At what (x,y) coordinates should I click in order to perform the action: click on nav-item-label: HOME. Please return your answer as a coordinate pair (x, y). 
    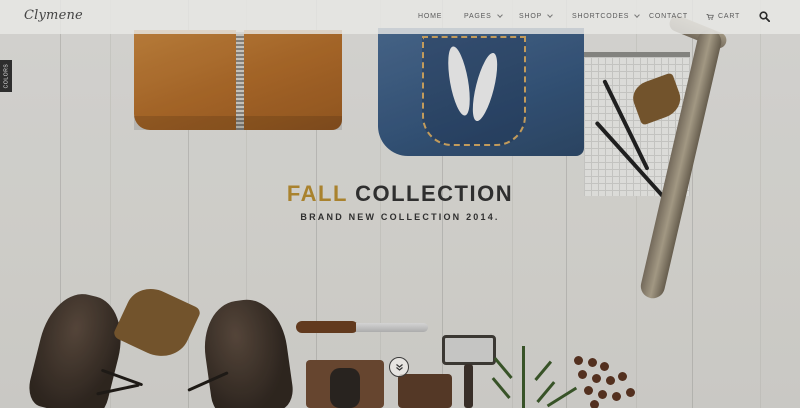
    Looking at the image, I should click on (430, 16).